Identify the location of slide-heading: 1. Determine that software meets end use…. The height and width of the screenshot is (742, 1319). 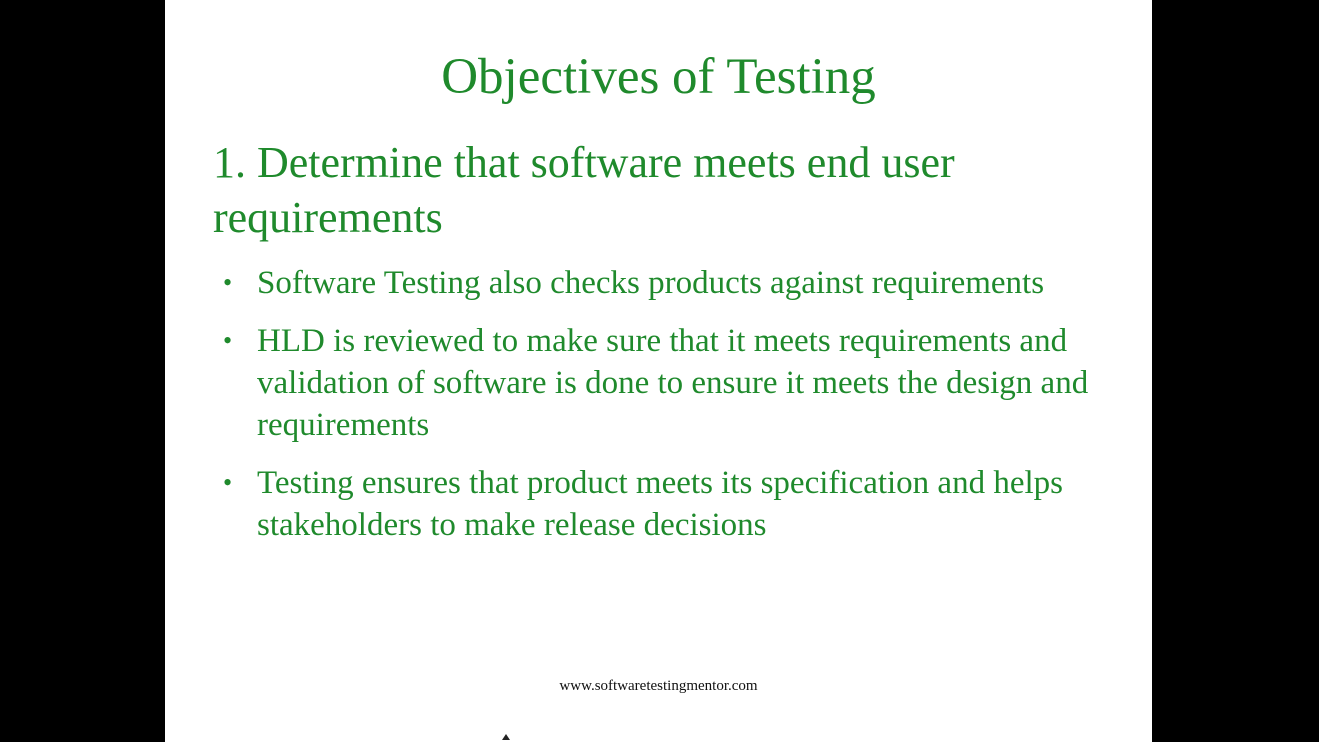
(584, 190).